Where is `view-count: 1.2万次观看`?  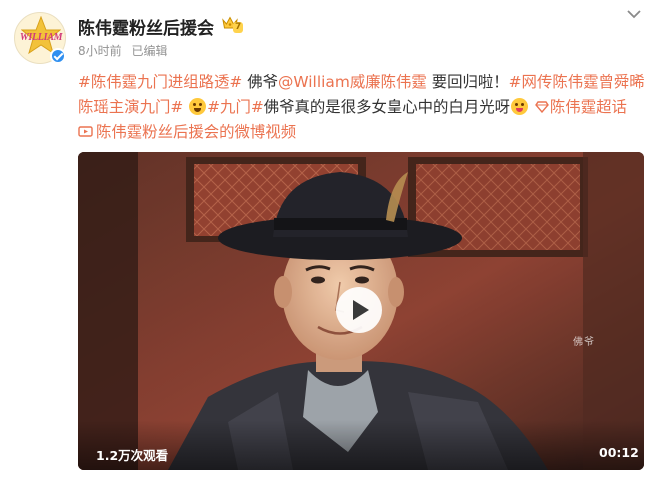 view-count: 1.2万次观看 is located at coordinates (132, 455).